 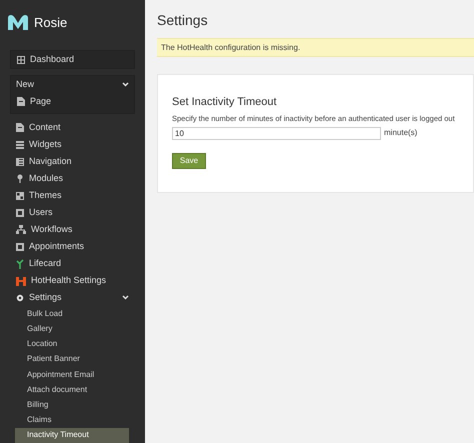 I want to click on submenu-item: Gallery, so click(x=72, y=329).